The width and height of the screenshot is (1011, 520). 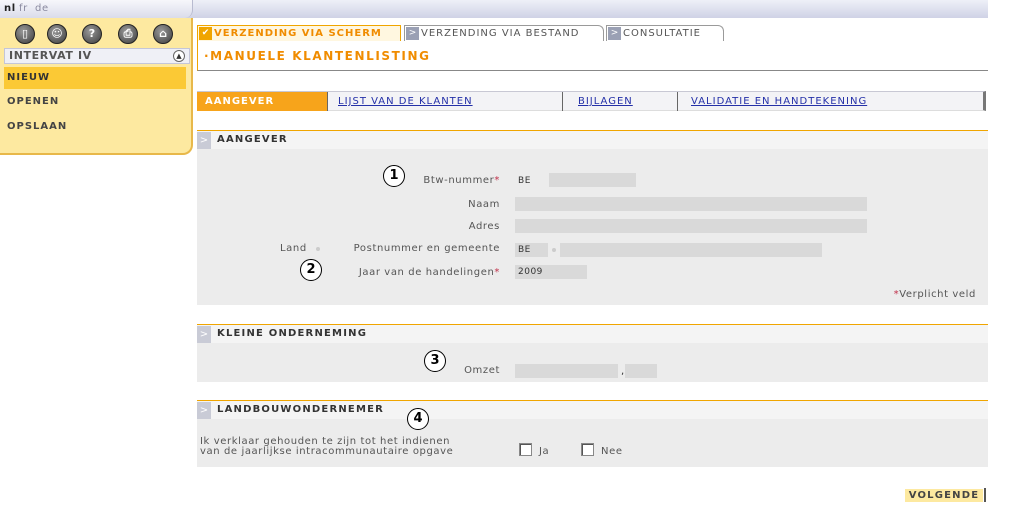 What do you see at coordinates (592, 56) in the screenshot?
I see `title-bar: ·MANUELE KLANTENLISTING` at bounding box center [592, 56].